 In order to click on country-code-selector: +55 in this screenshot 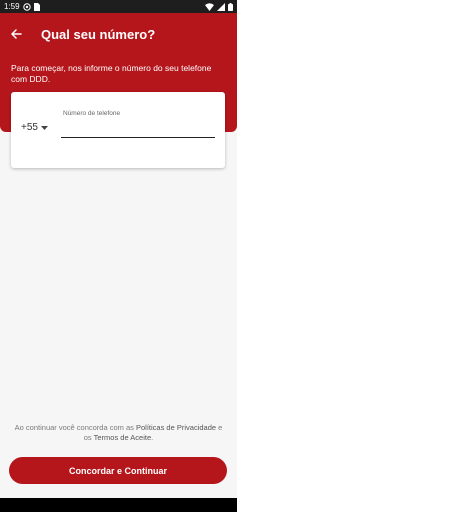, I will do `click(34, 127)`.